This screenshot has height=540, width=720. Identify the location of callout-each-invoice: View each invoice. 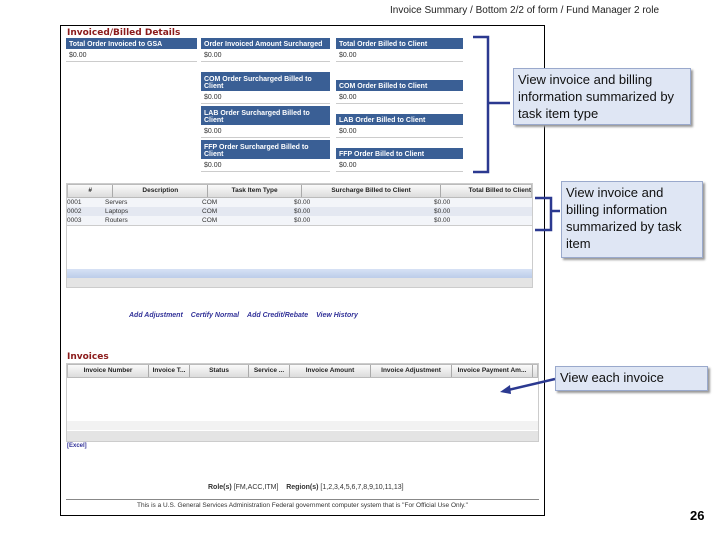
(631, 378).